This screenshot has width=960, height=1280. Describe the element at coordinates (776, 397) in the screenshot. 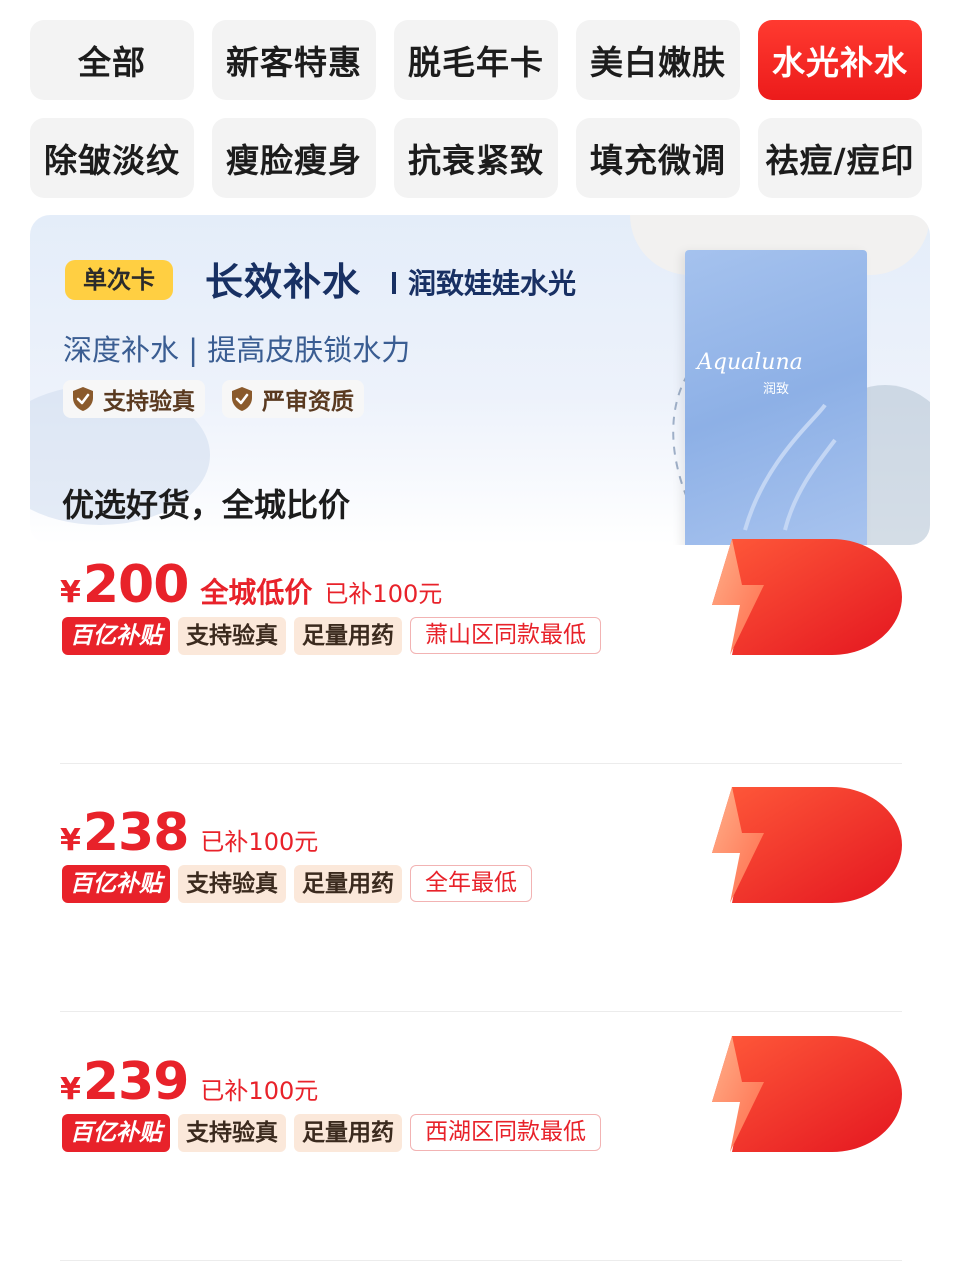

I see `product-box-image: Aqualuna 润致` at that location.